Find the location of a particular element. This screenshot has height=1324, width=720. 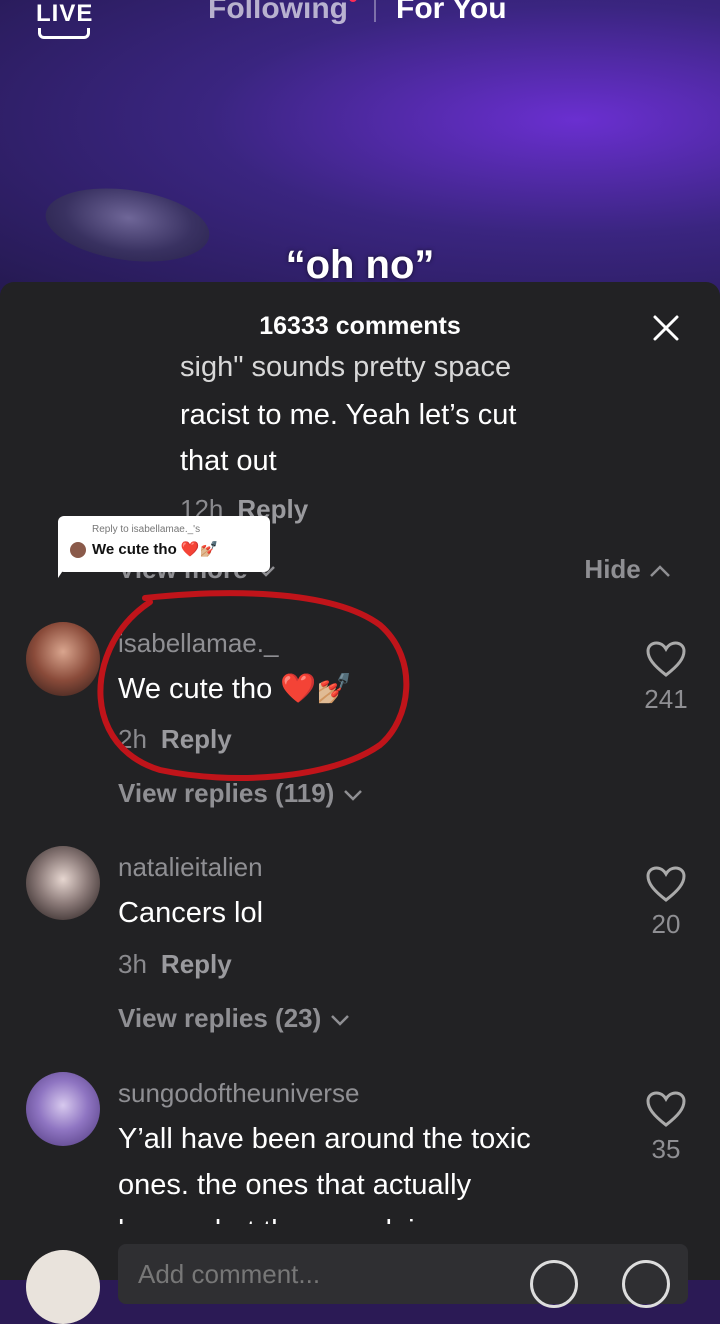

hide-button: Hide is located at coordinates (628, 569).